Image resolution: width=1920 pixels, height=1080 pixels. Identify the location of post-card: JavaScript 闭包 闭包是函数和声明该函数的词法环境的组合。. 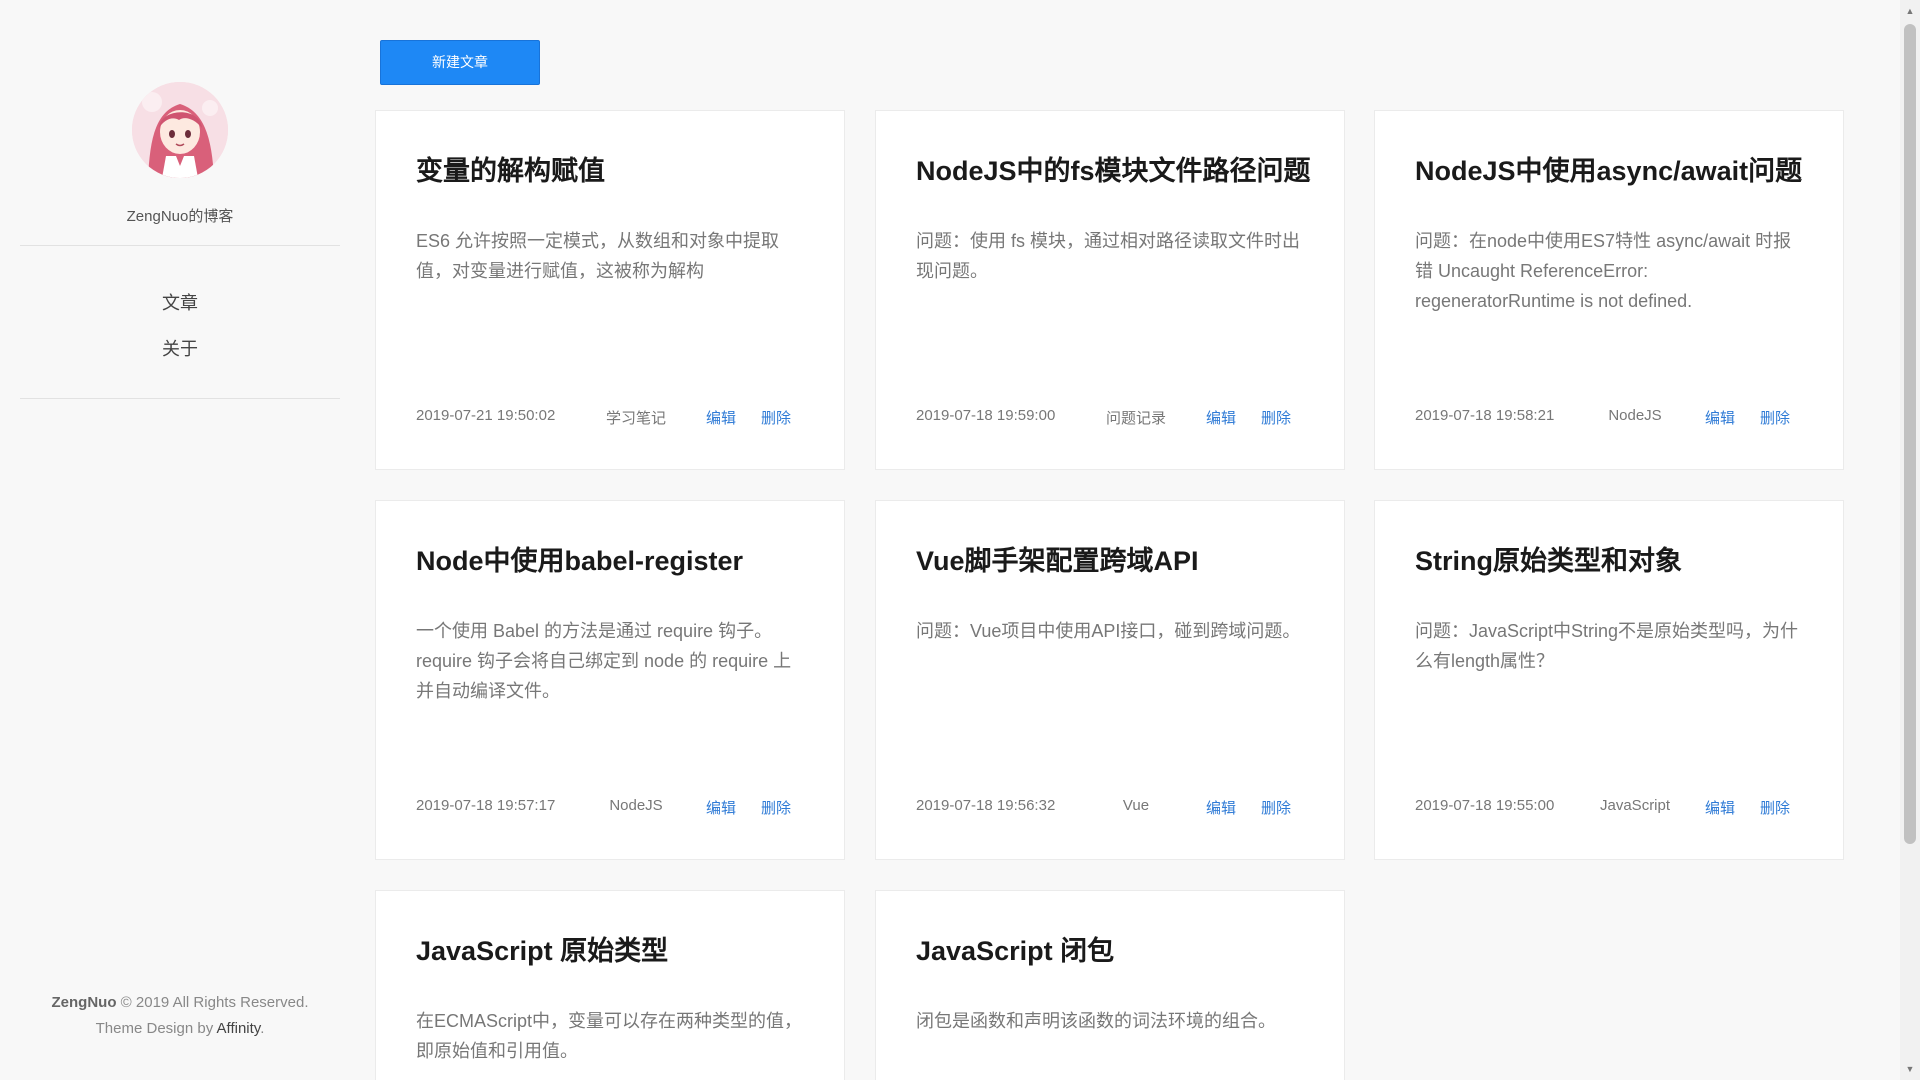
(1110, 985).